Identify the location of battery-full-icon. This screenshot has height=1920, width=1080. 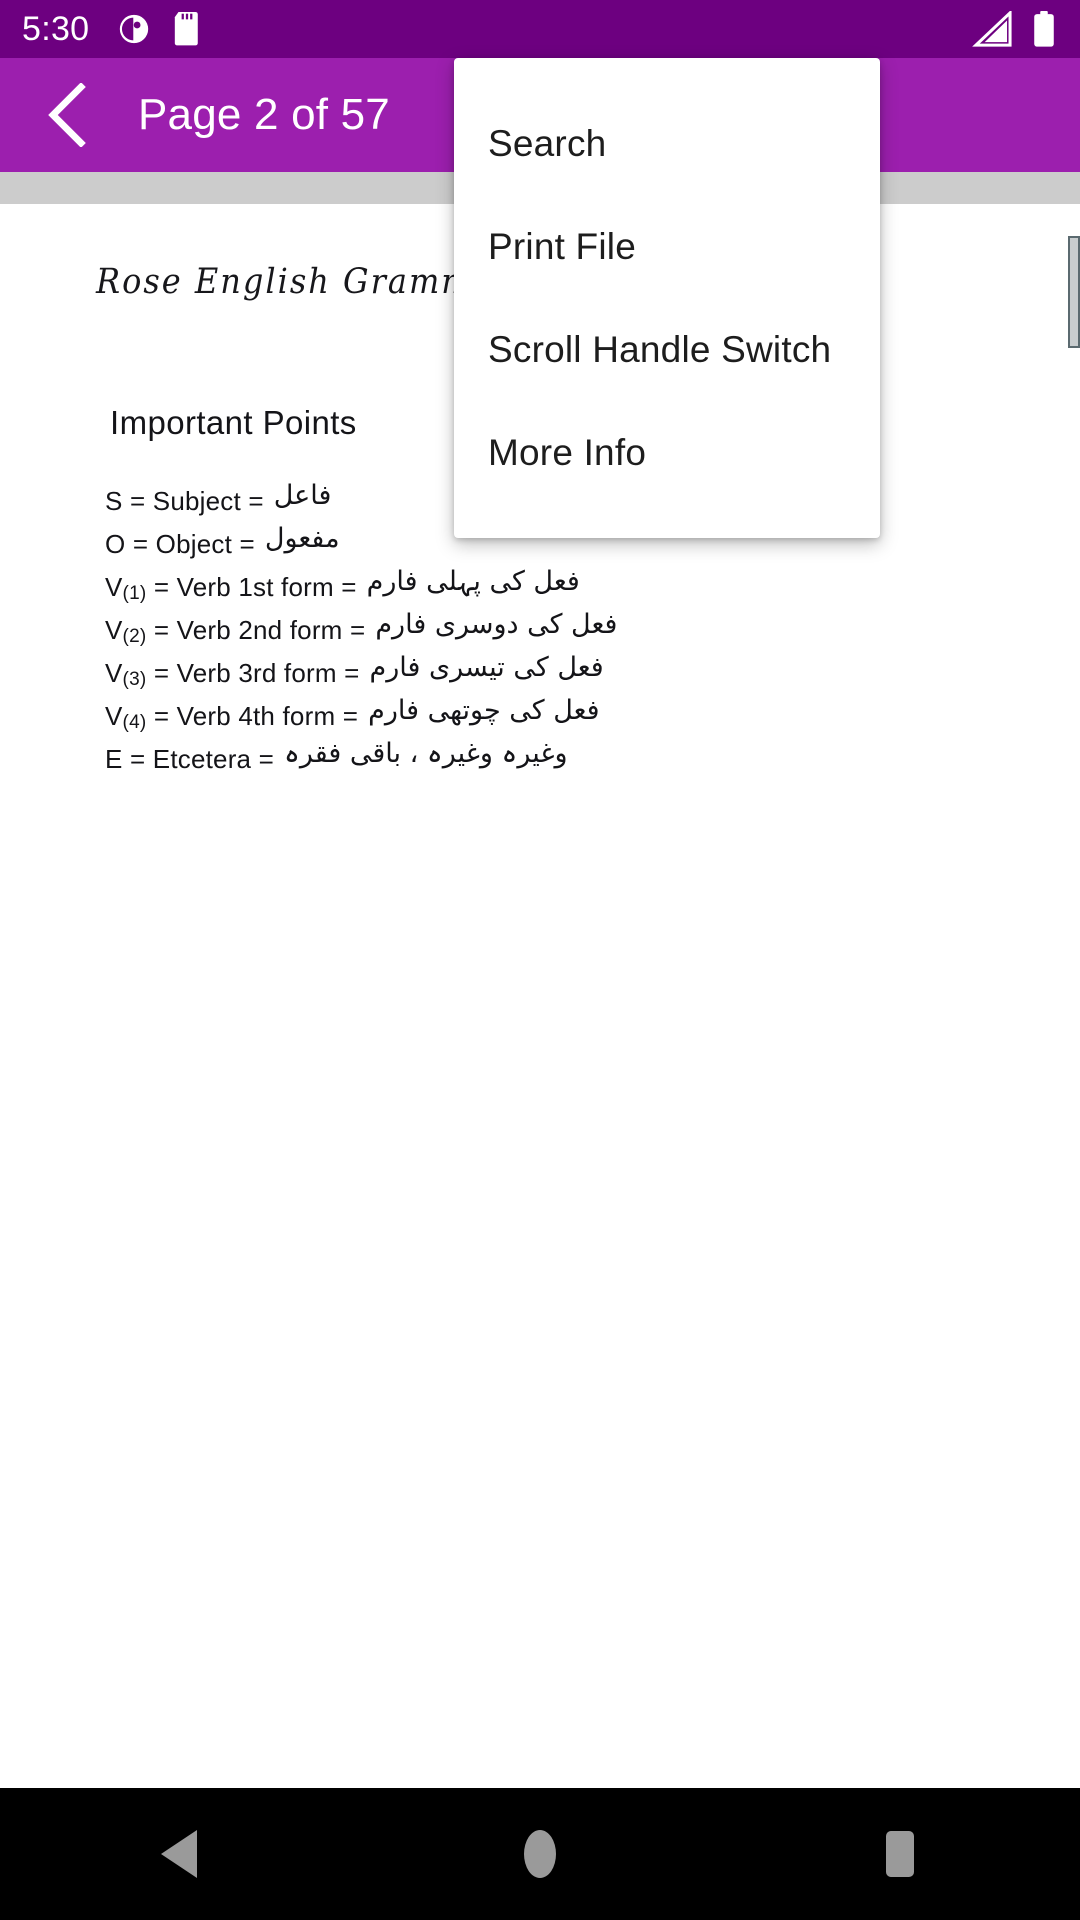
(1044, 29).